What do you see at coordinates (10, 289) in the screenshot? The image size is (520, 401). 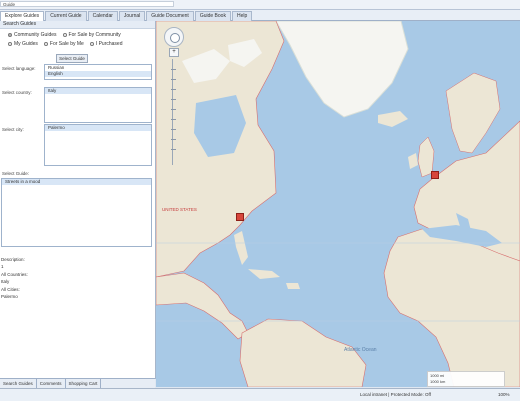 I see `all-cities-label: All Cities:` at bounding box center [10, 289].